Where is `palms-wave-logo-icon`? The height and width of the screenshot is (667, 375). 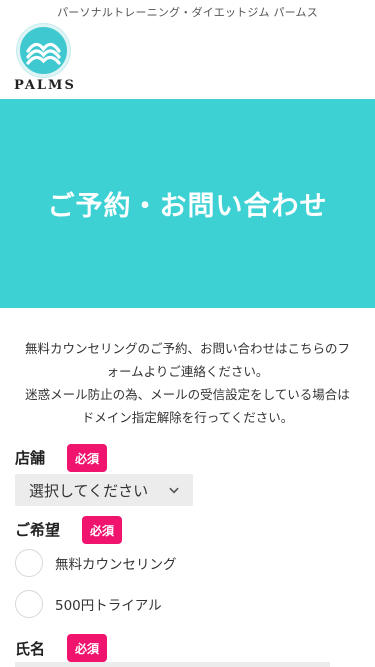
palms-wave-logo-icon is located at coordinates (43, 50).